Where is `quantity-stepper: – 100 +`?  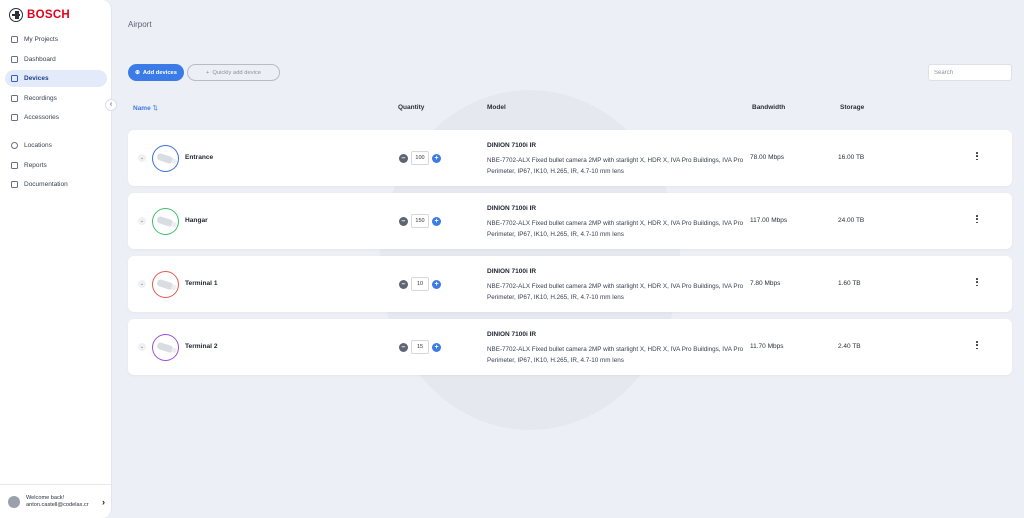
quantity-stepper: – 100 + is located at coordinates (420, 158).